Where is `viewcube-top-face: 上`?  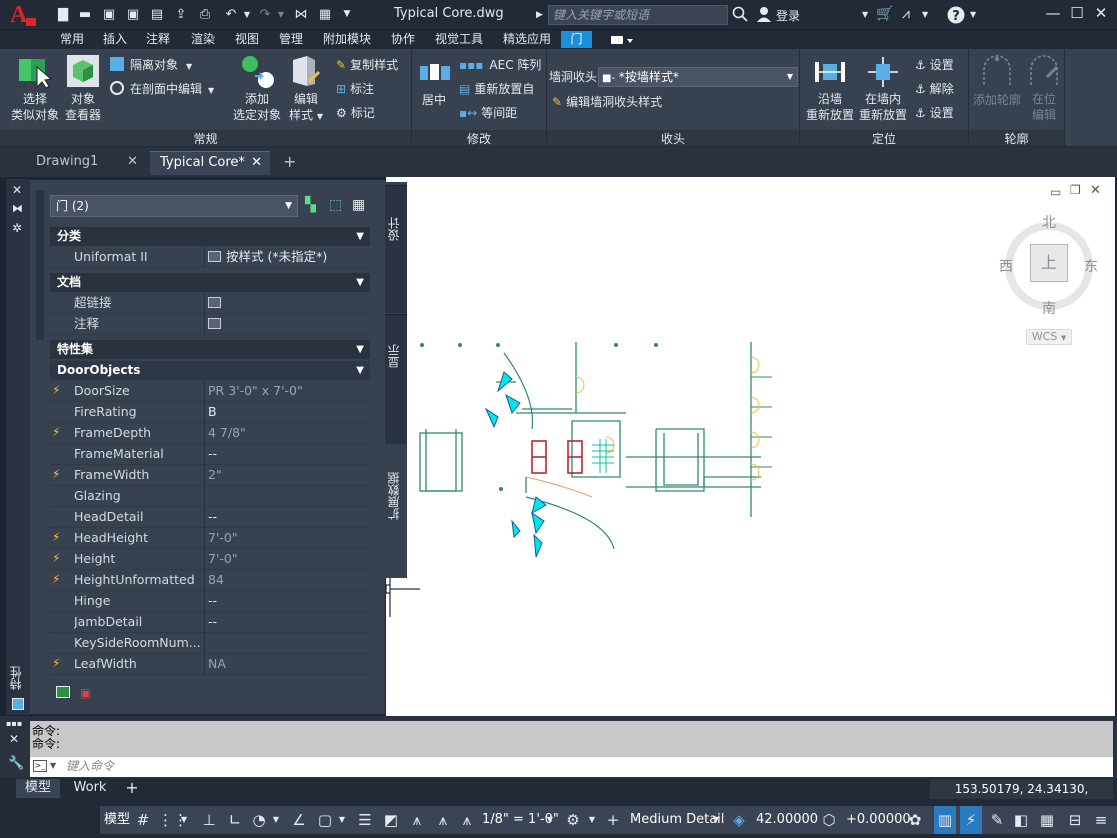
viewcube-top-face: 上 is located at coordinates (1049, 263).